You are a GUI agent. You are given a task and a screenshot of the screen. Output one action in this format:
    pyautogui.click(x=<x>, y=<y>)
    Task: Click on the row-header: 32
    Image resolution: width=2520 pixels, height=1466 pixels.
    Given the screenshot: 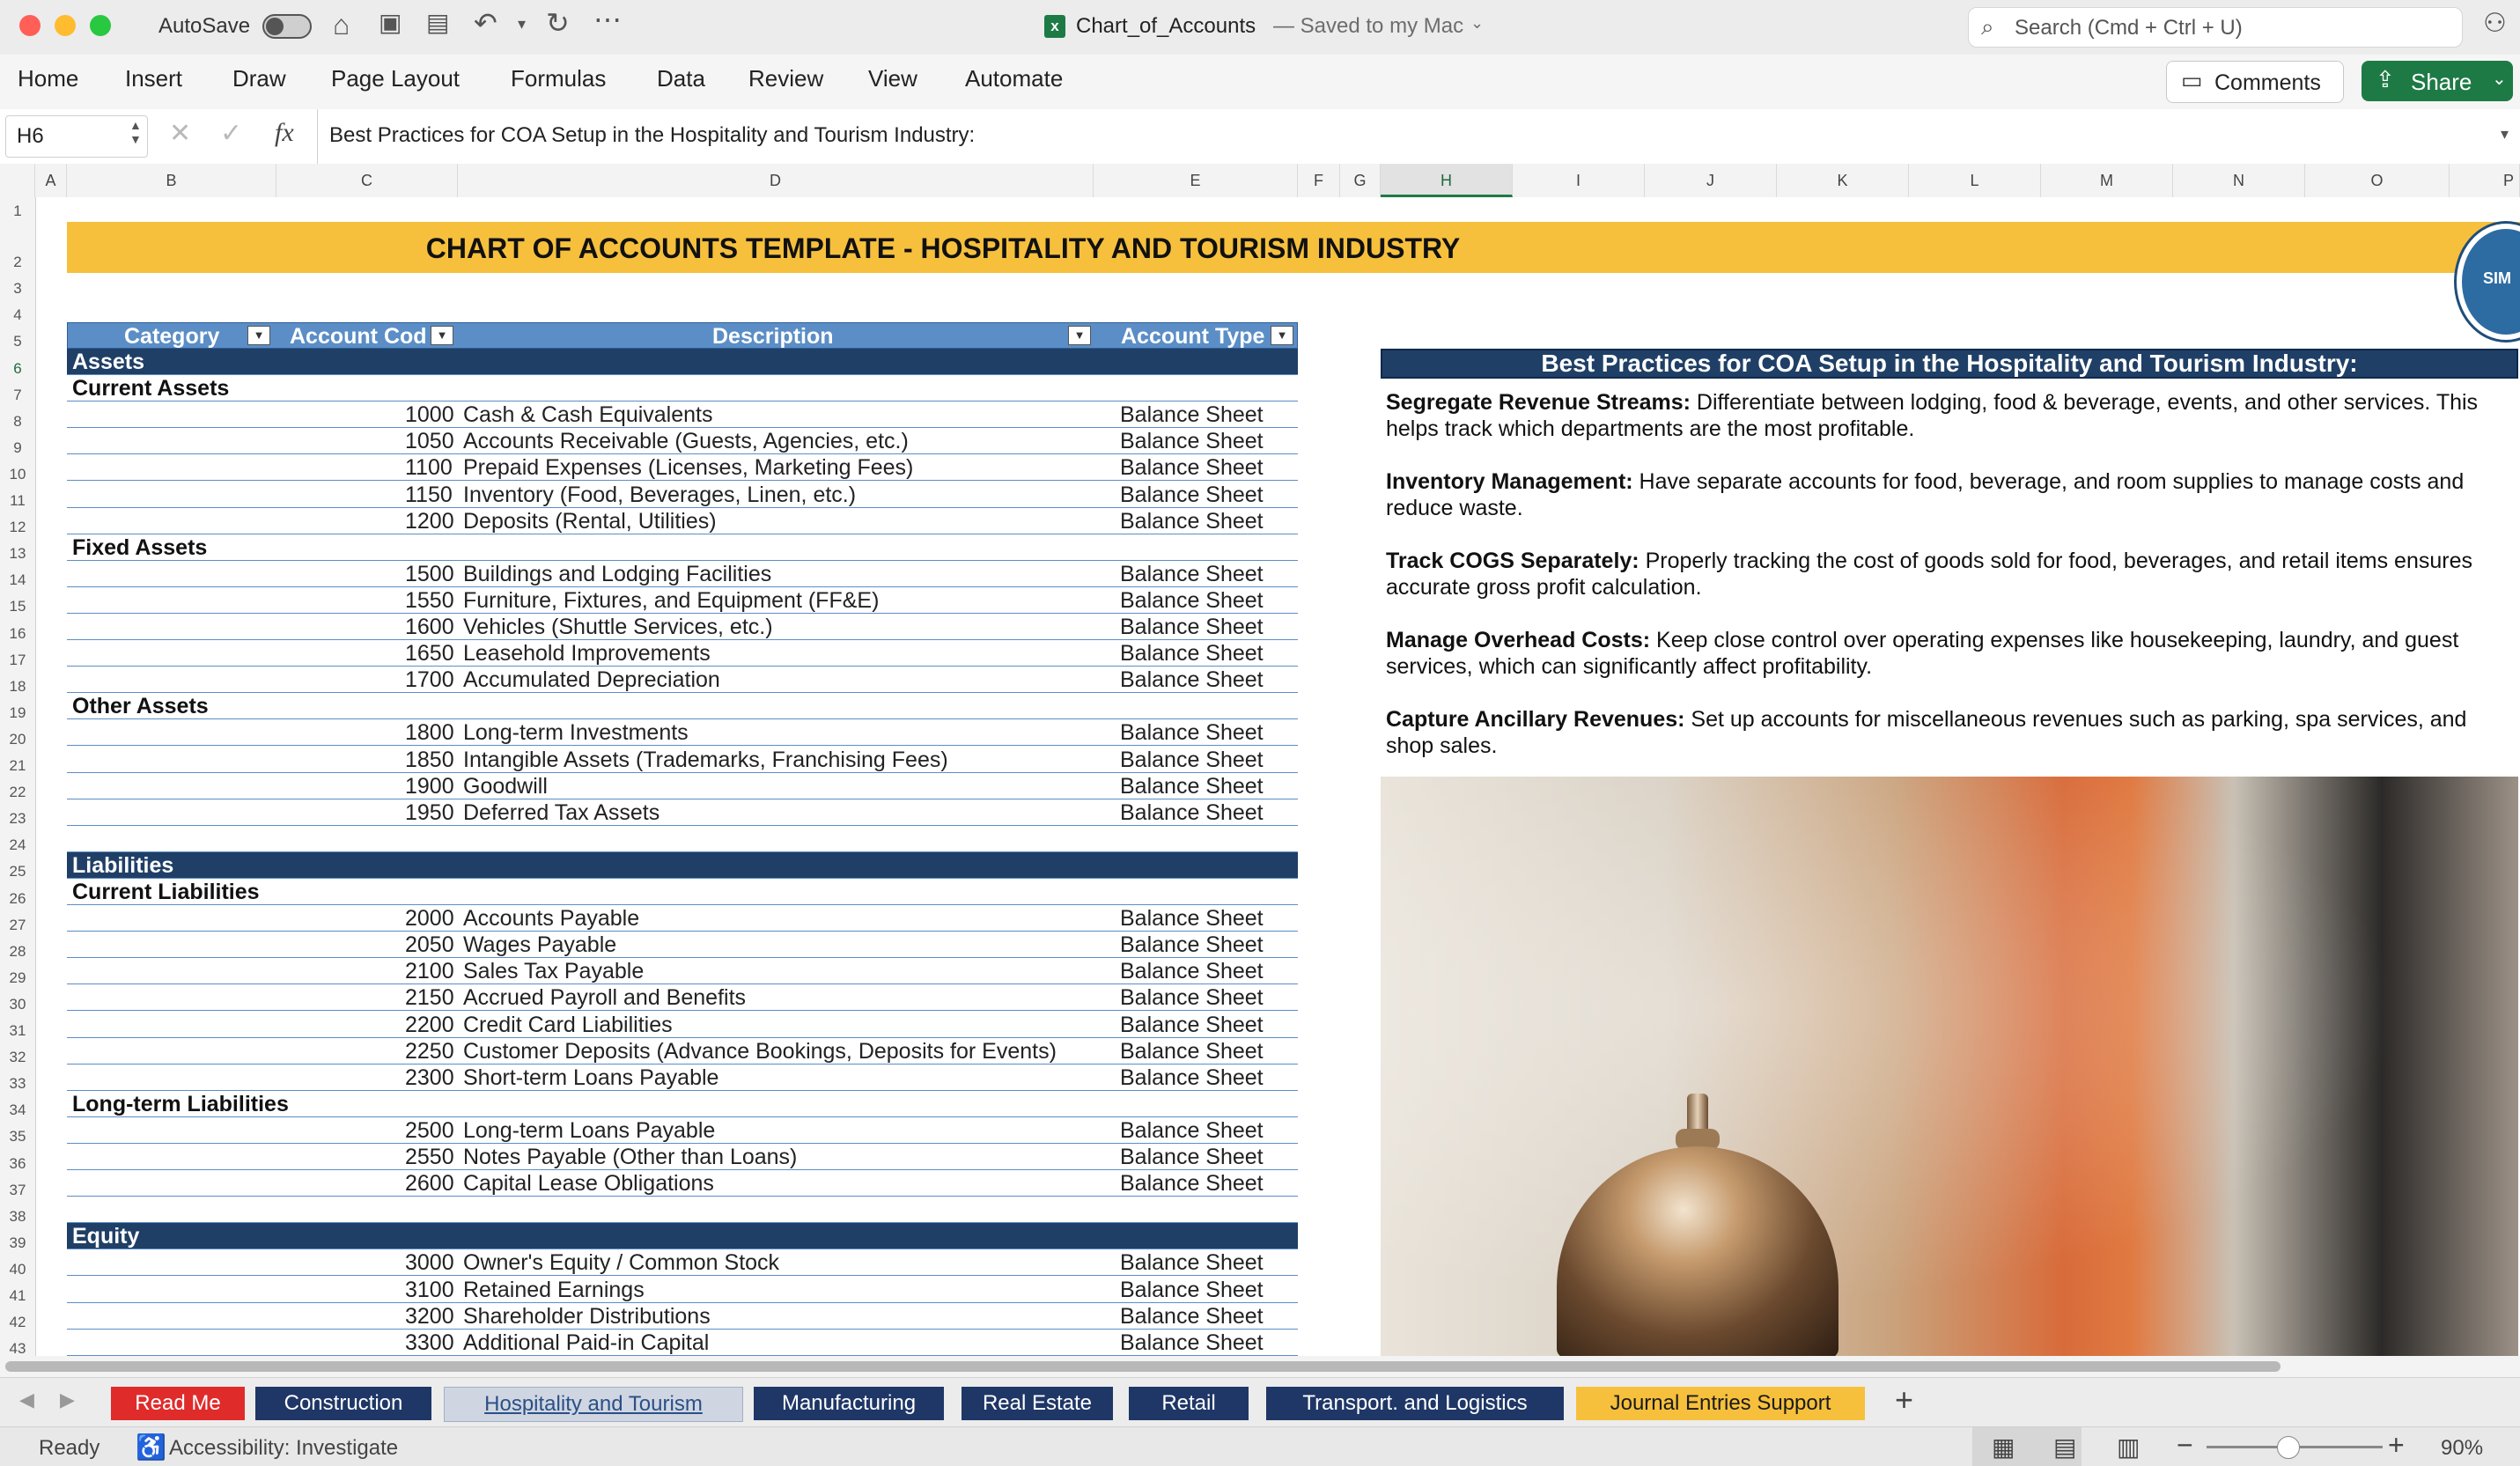 What is the action you would take?
    pyautogui.click(x=17, y=1057)
    